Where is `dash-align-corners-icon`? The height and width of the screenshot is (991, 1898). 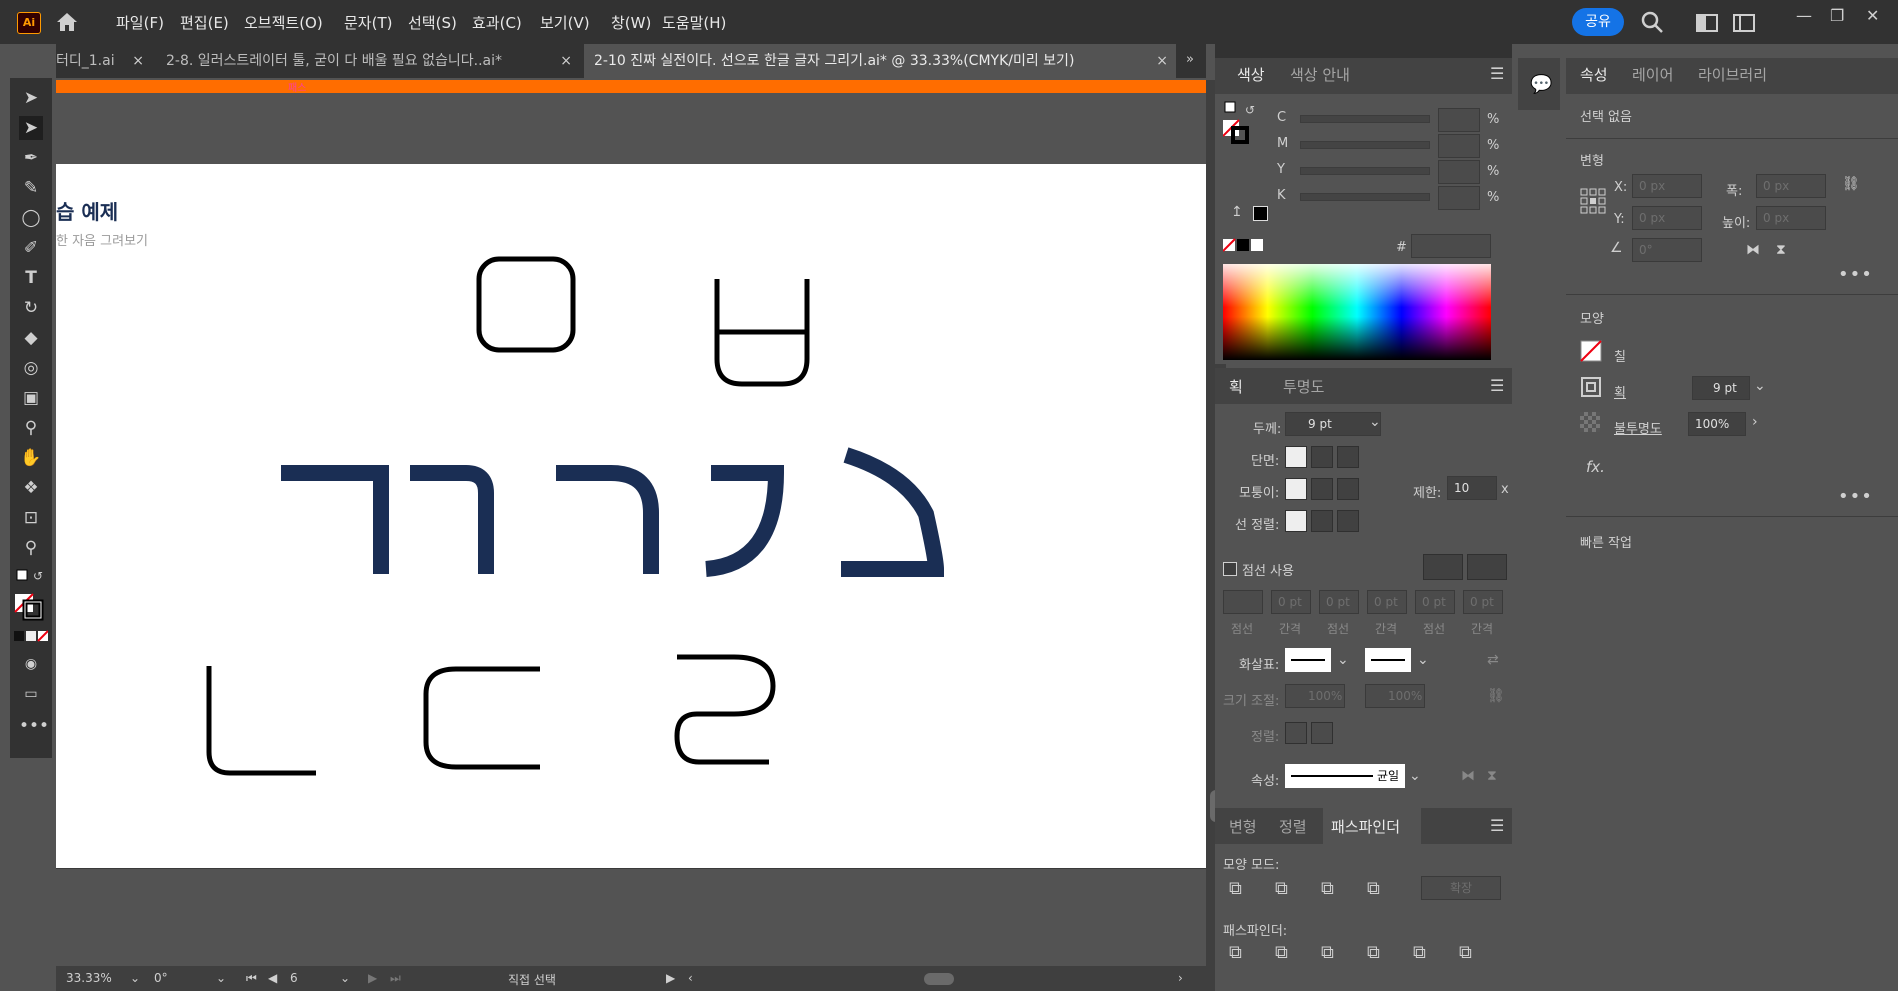
dash-align-corners-icon is located at coordinates (1443, 567).